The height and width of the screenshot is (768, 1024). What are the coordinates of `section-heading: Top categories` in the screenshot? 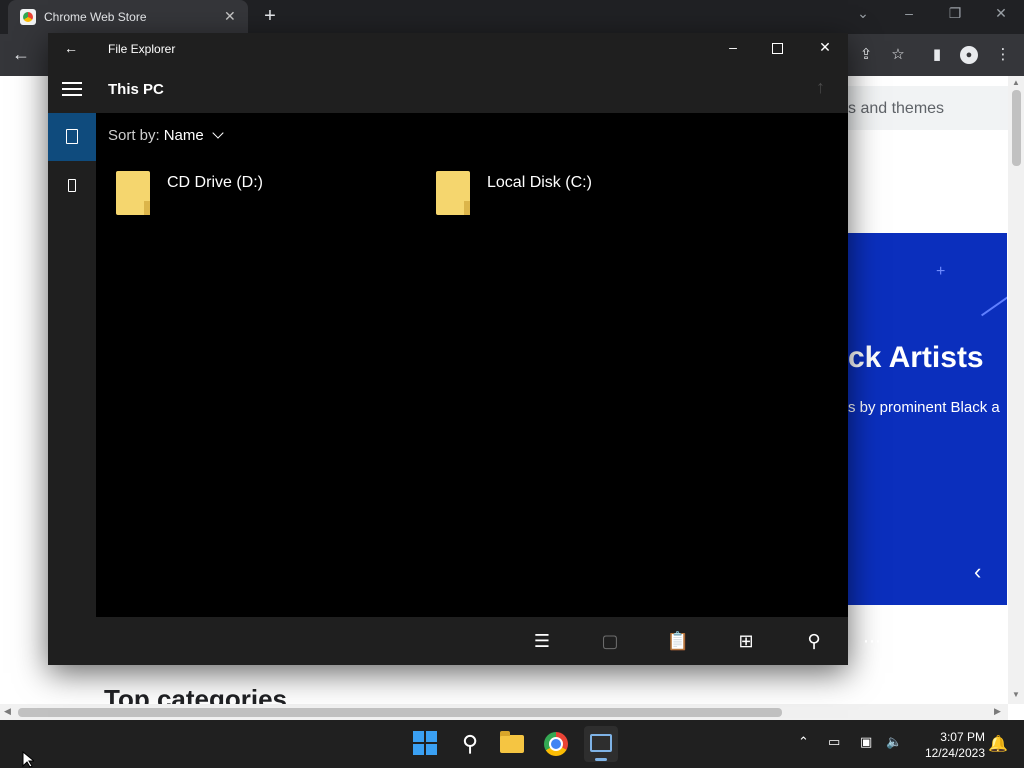 It's located at (196, 694).